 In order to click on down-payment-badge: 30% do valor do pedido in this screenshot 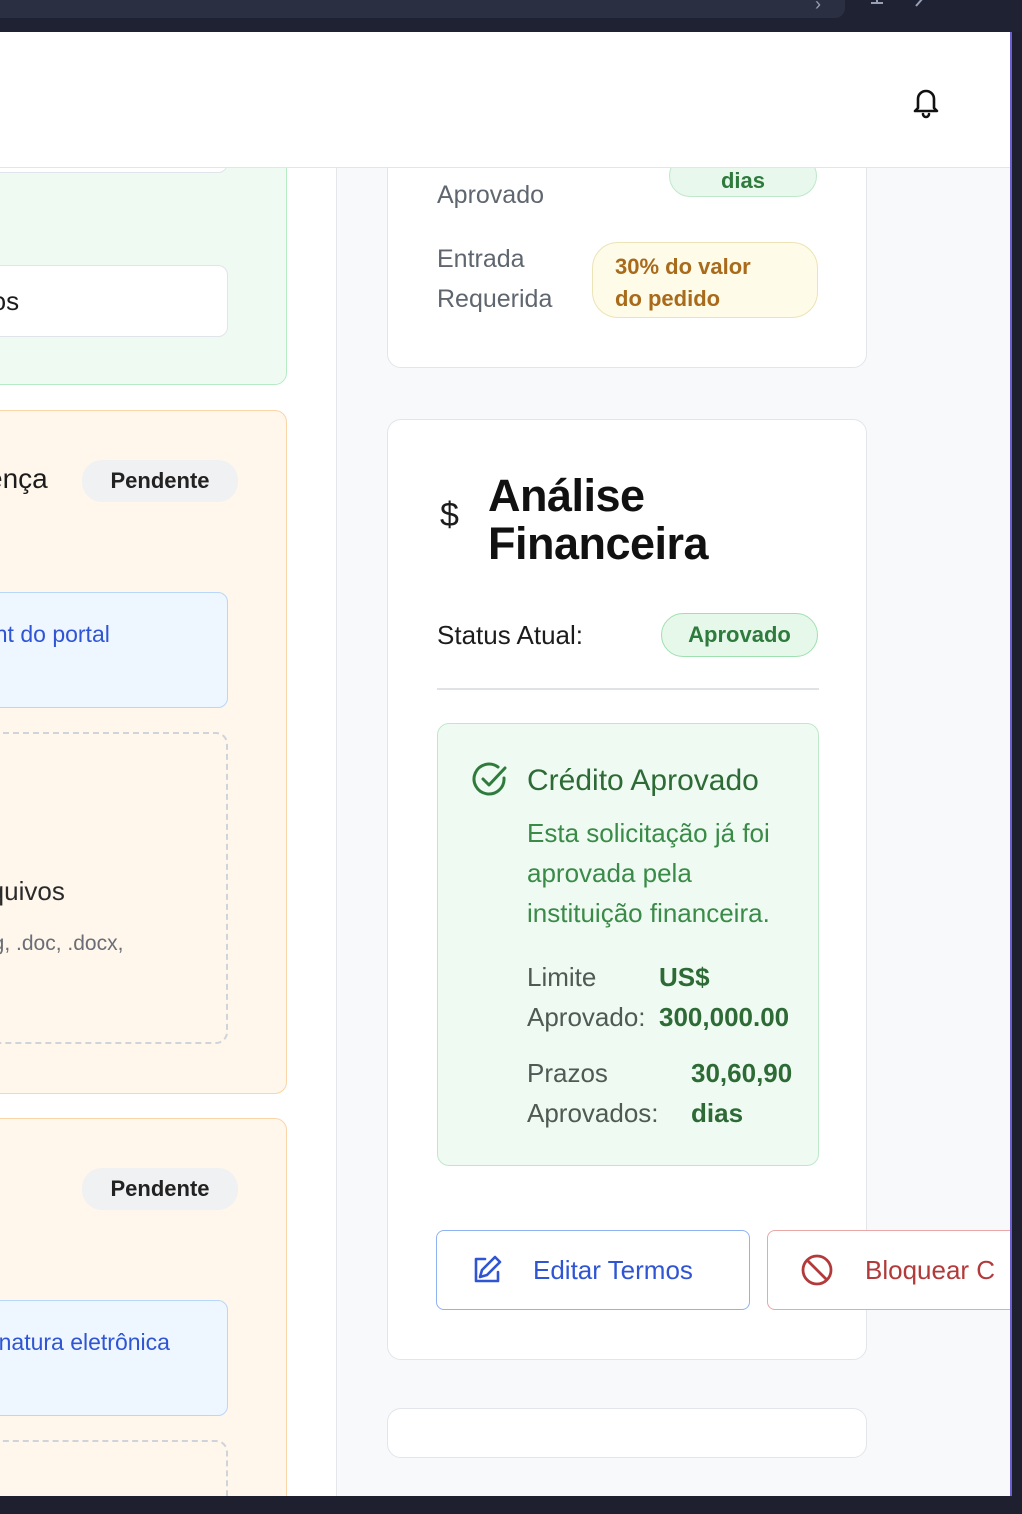, I will do `click(705, 280)`.